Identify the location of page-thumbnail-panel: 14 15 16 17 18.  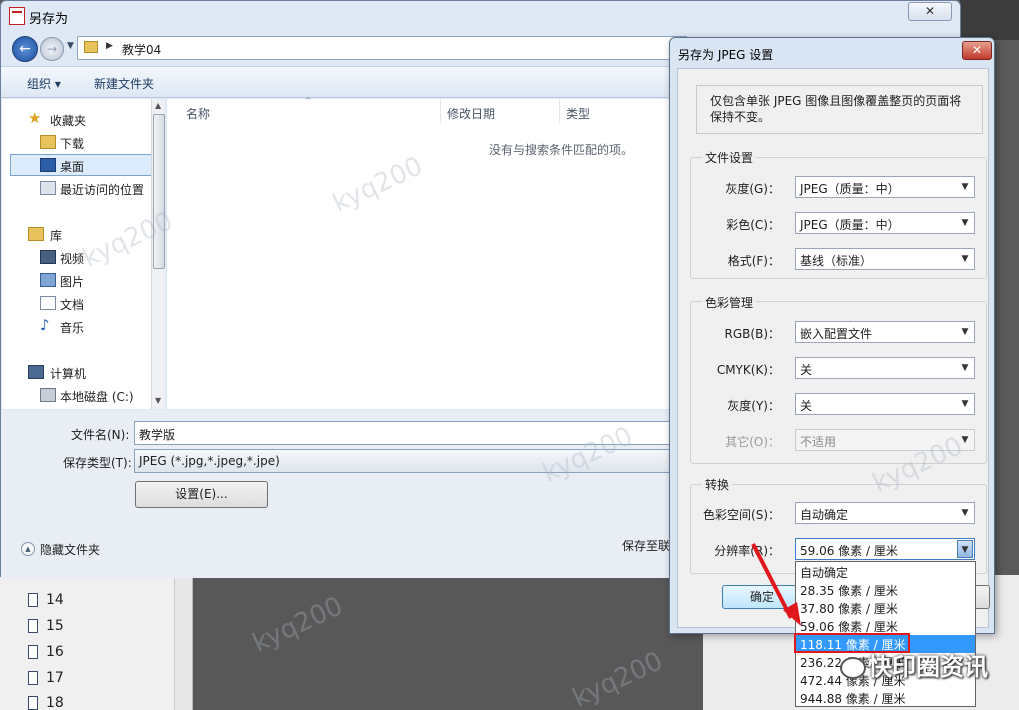
(87, 642).